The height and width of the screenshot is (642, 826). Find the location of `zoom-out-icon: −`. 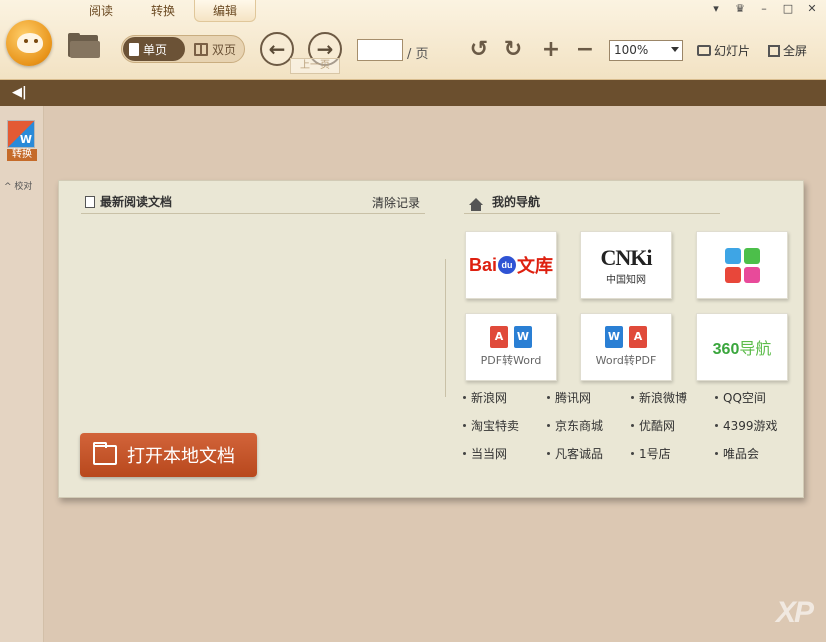

zoom-out-icon: − is located at coordinates (585, 49).